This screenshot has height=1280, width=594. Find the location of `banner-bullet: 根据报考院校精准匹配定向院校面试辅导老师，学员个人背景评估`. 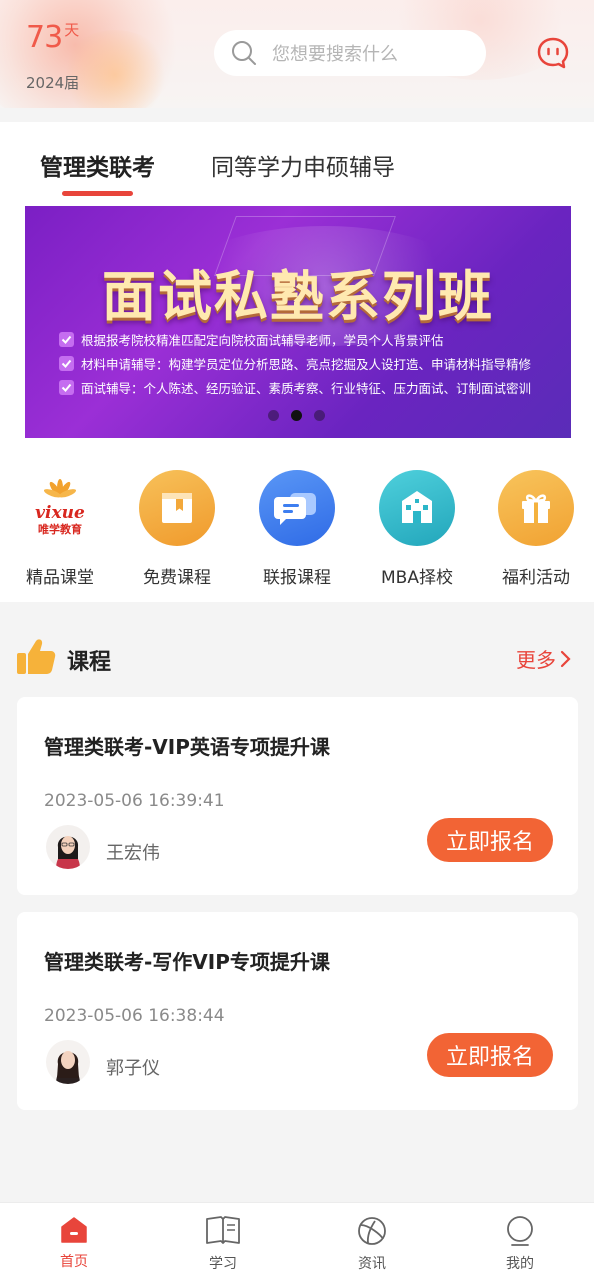

banner-bullet: 根据报考院校精准匹配定向院校面试辅导老师，学员个人背景评估 is located at coordinates (251, 339).